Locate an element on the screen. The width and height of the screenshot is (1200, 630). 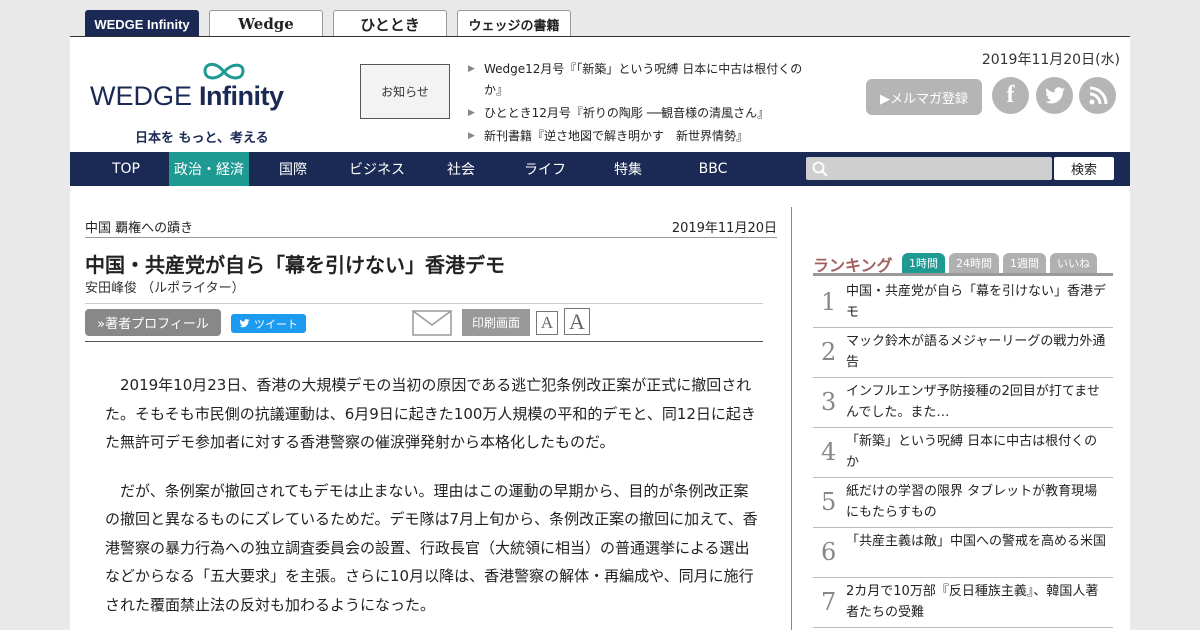
search-button: 検索 is located at coordinates (1084, 168).